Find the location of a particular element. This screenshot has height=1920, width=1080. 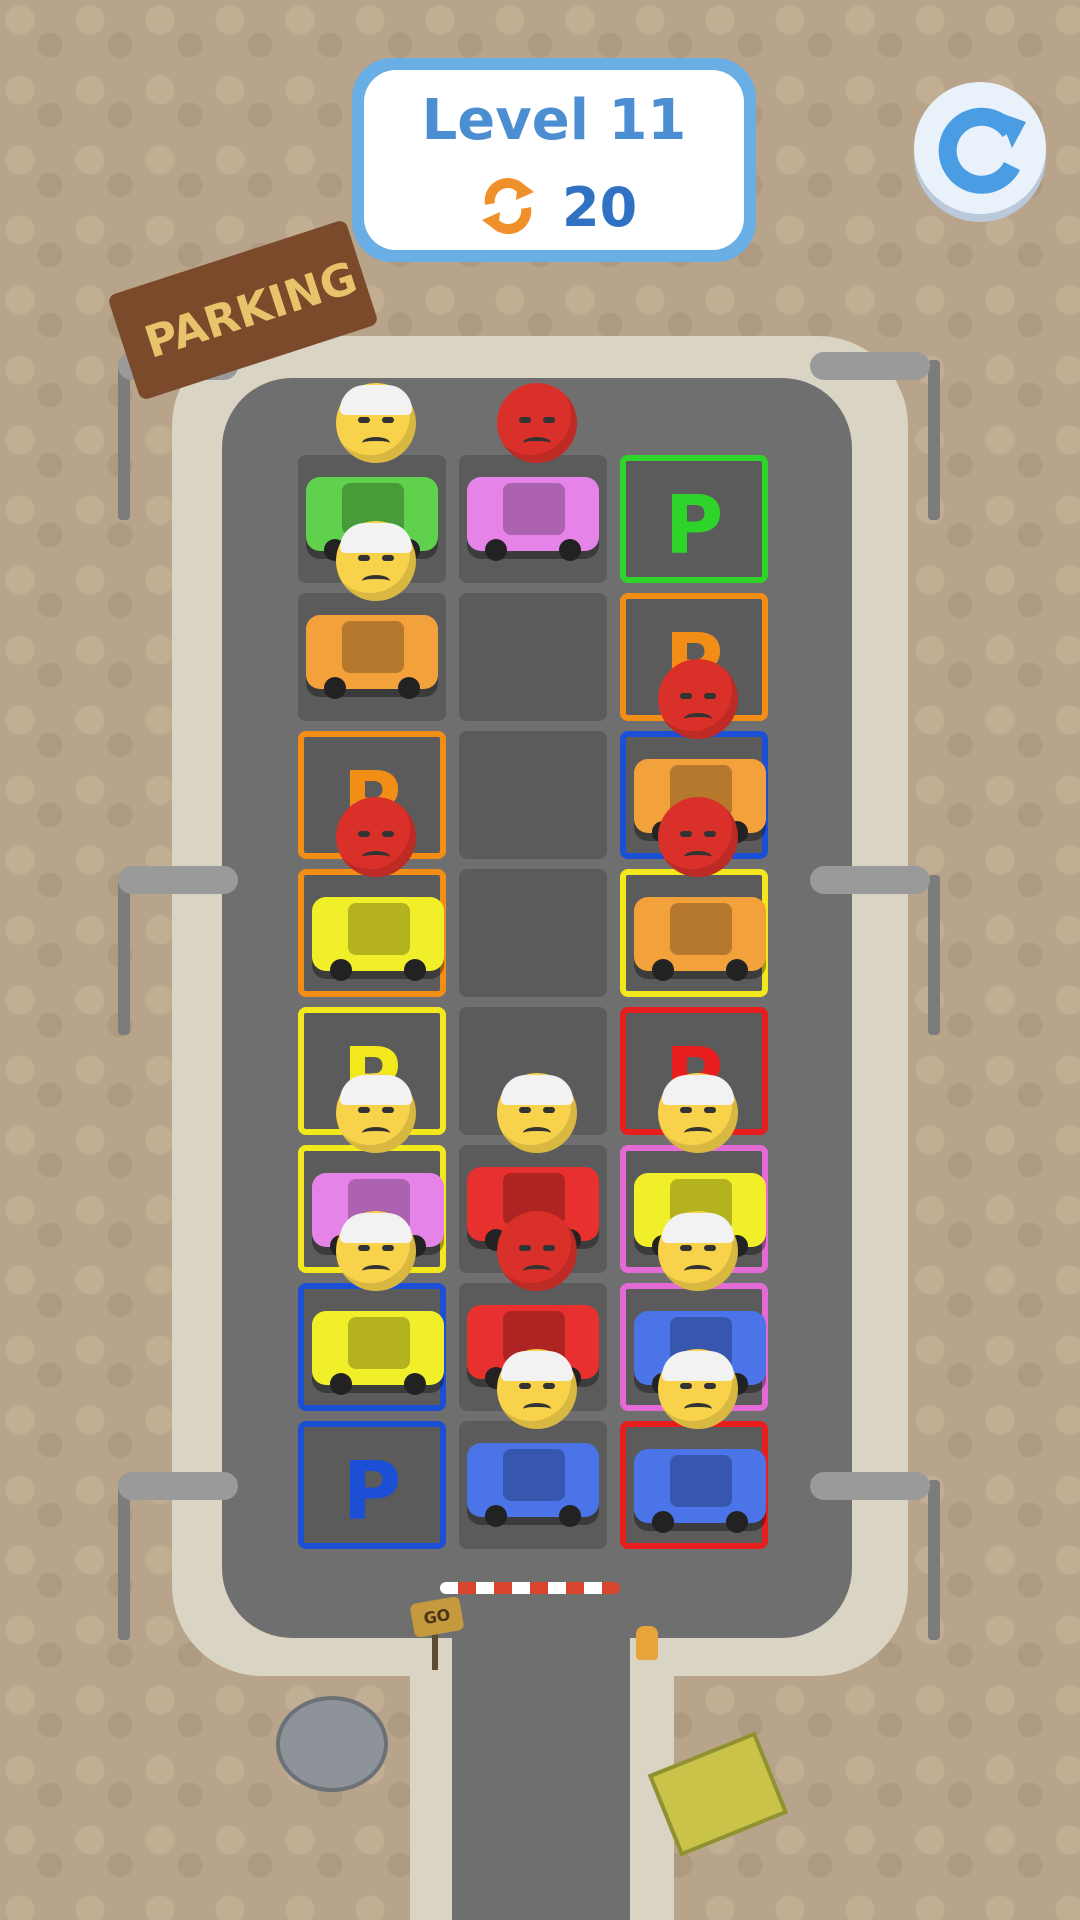

parking-slot-c1r7 is located at coordinates (533, 1485).